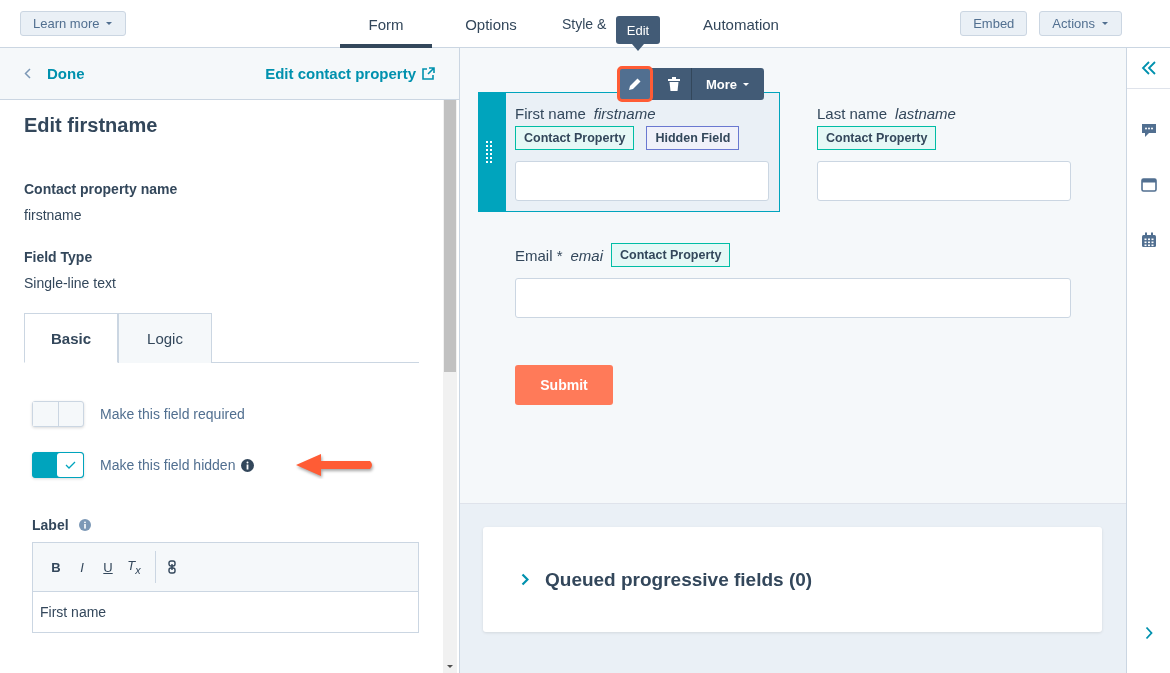  What do you see at coordinates (994, 23) in the screenshot?
I see `toolbar-button: Embed` at bounding box center [994, 23].